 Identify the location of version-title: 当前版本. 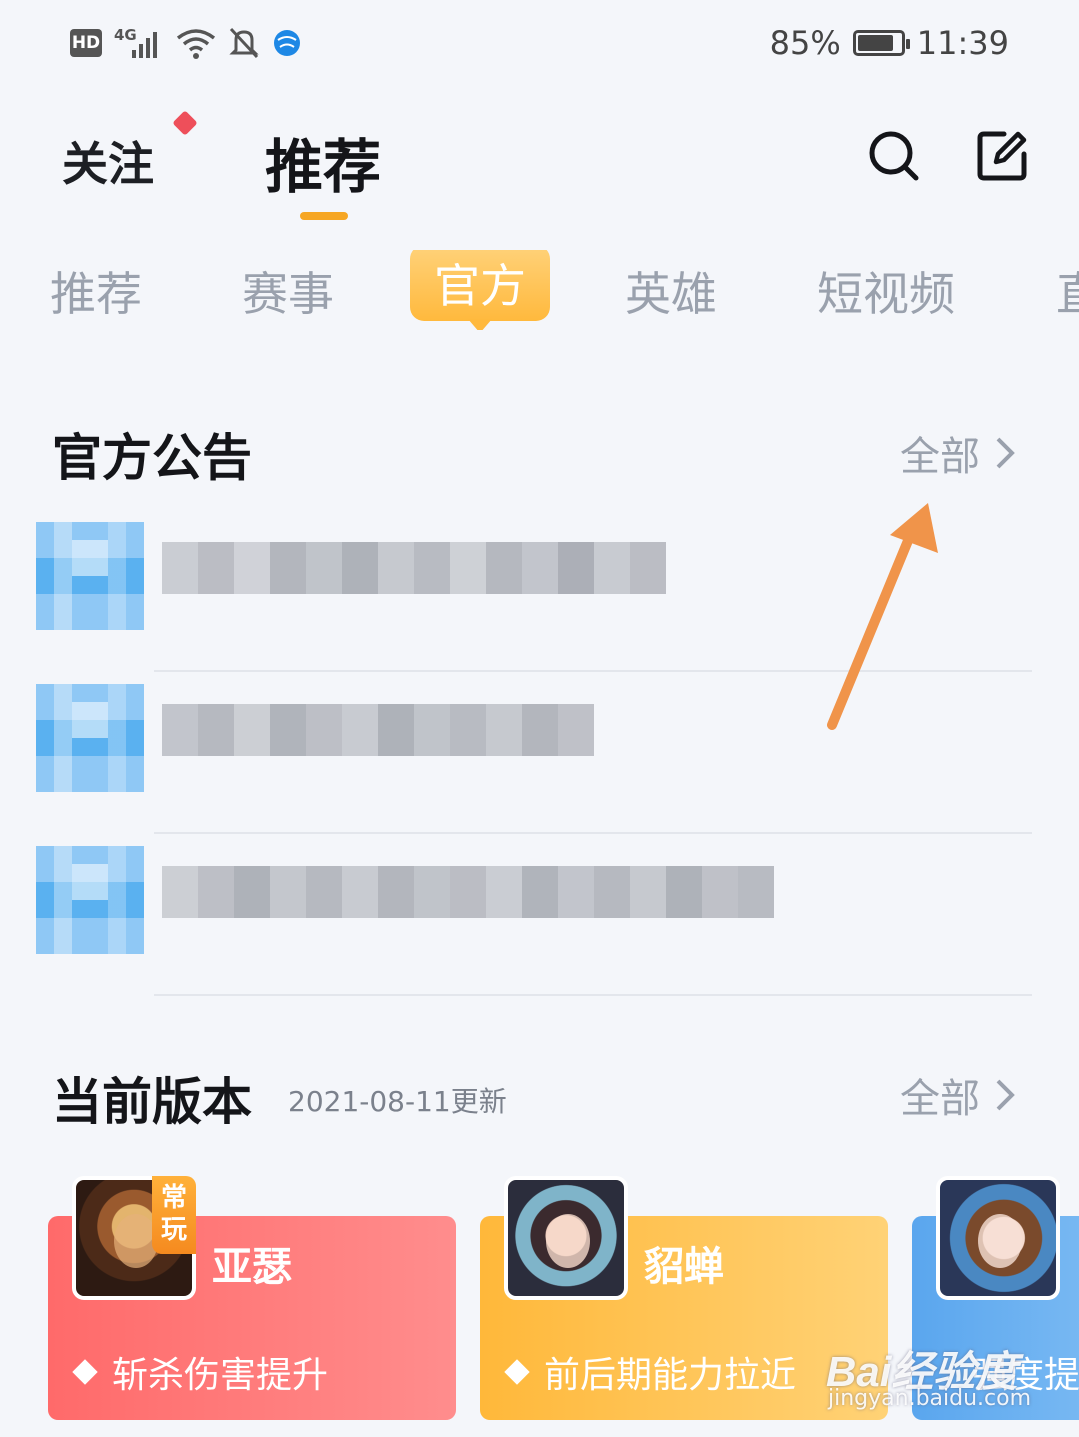
(152, 1102).